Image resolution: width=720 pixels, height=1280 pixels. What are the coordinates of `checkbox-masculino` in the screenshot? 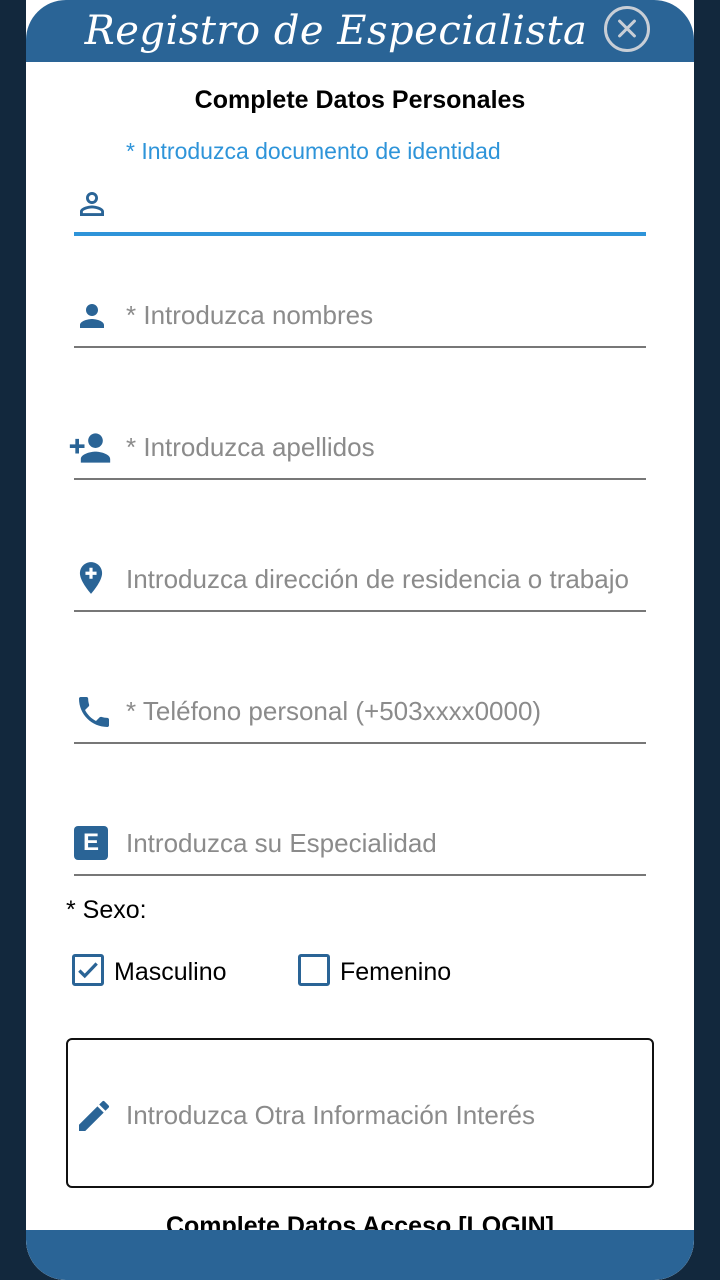 It's located at (88, 970).